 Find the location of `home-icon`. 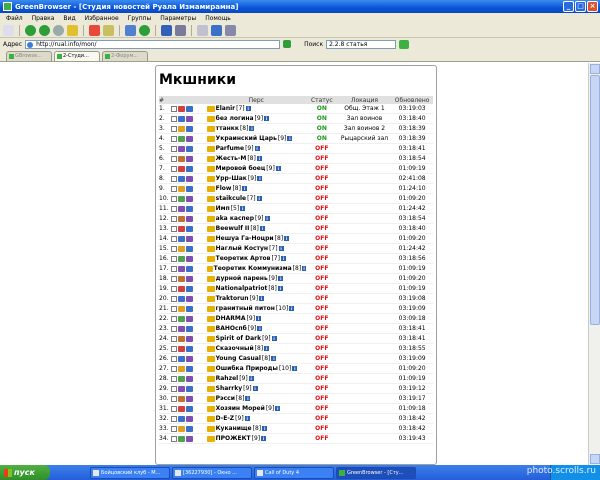

home-icon is located at coordinates (72, 30).